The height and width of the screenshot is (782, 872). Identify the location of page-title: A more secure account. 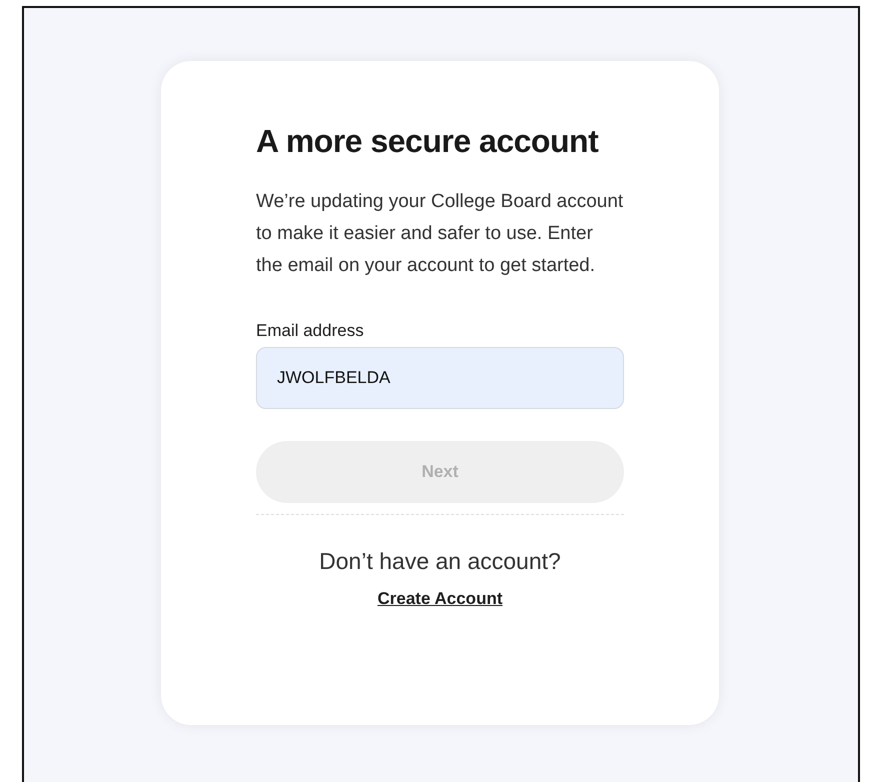
(428, 141).